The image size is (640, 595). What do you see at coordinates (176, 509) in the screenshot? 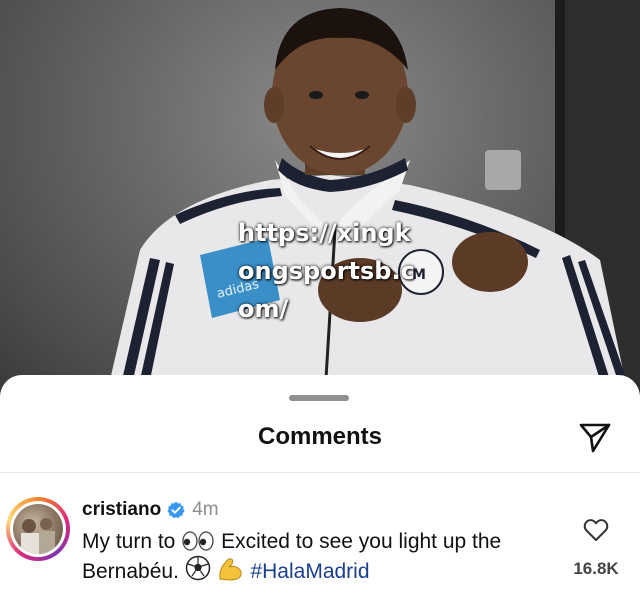
I see `verified-badge-icon` at bounding box center [176, 509].